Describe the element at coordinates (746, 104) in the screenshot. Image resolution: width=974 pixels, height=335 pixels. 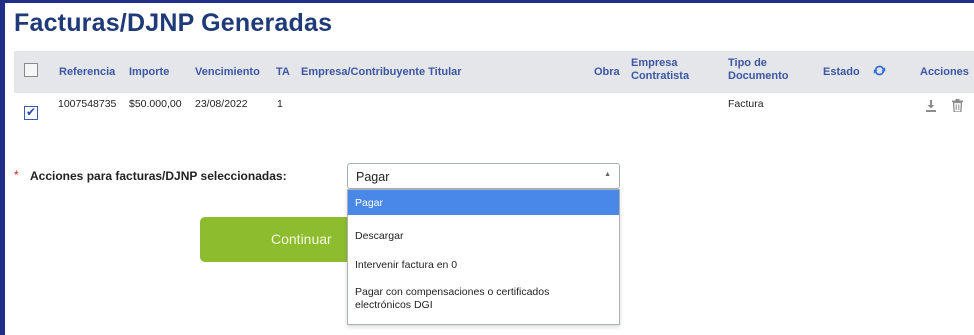
I see `cell-tipo-documento: Factura` at that location.